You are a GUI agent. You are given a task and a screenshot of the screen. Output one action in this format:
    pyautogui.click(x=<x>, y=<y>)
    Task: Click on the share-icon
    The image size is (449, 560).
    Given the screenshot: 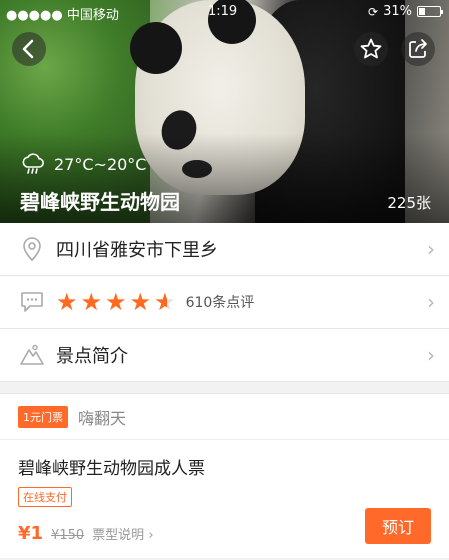 What is the action you would take?
    pyautogui.click(x=418, y=48)
    